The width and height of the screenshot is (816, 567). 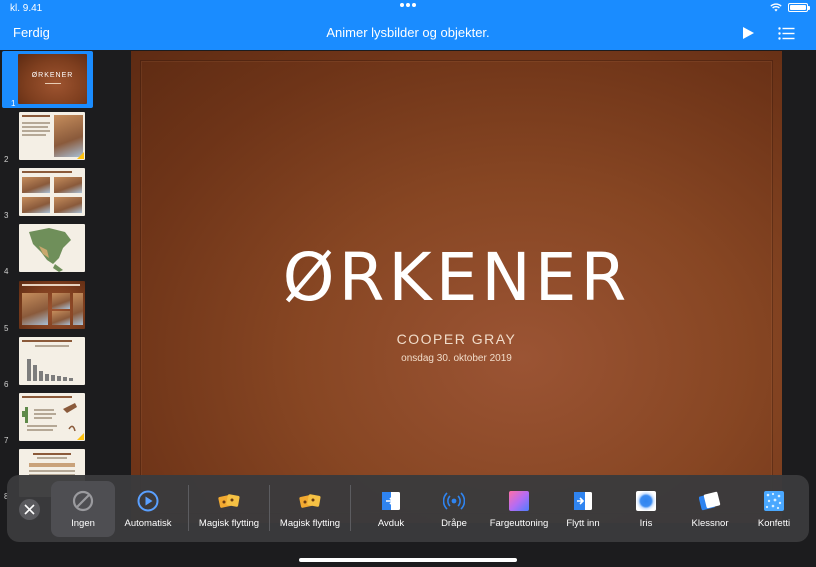 I want to click on slide-number: 2, so click(x=6, y=159).